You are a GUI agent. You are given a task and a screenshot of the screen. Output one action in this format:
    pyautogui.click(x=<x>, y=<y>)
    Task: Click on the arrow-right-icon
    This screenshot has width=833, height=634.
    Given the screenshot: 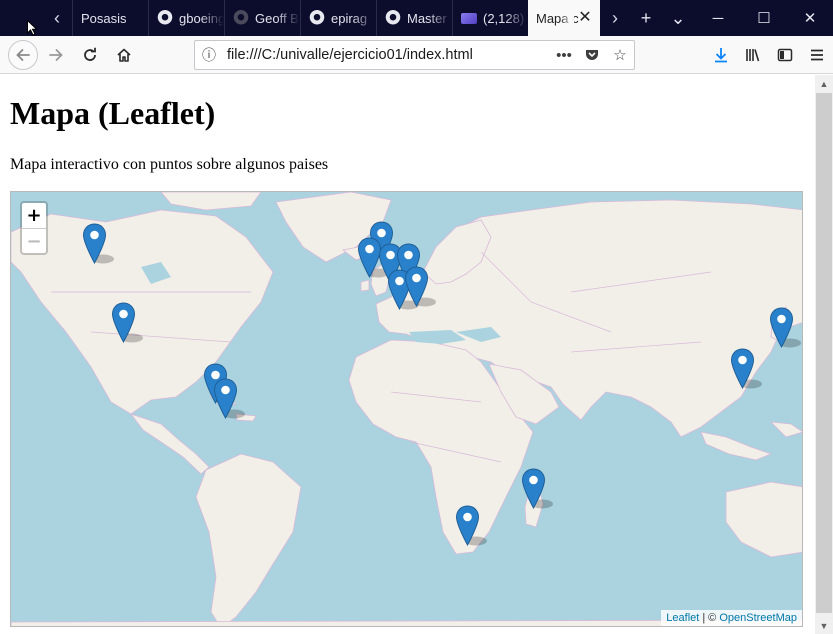 What is the action you would take?
    pyautogui.click(x=56, y=54)
    